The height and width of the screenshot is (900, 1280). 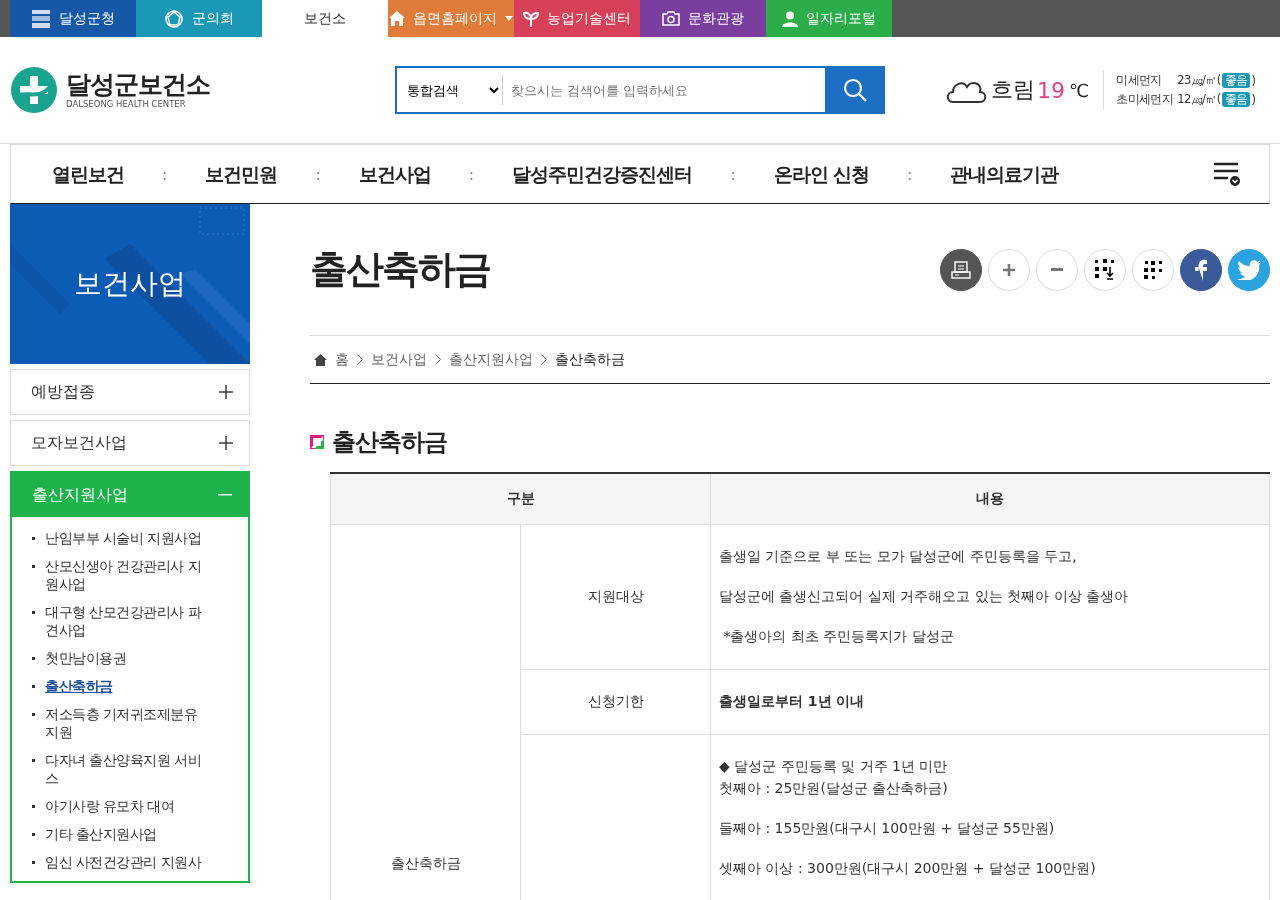 I want to click on submenu-link: 임신 사전건강관리 지원사, so click(x=125, y=862).